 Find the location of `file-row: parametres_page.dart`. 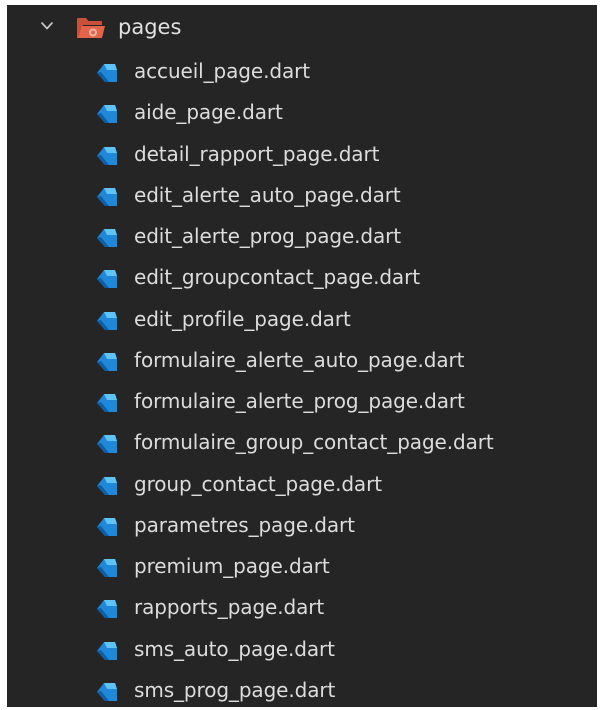

file-row: parametres_page.dart is located at coordinates (302, 526).